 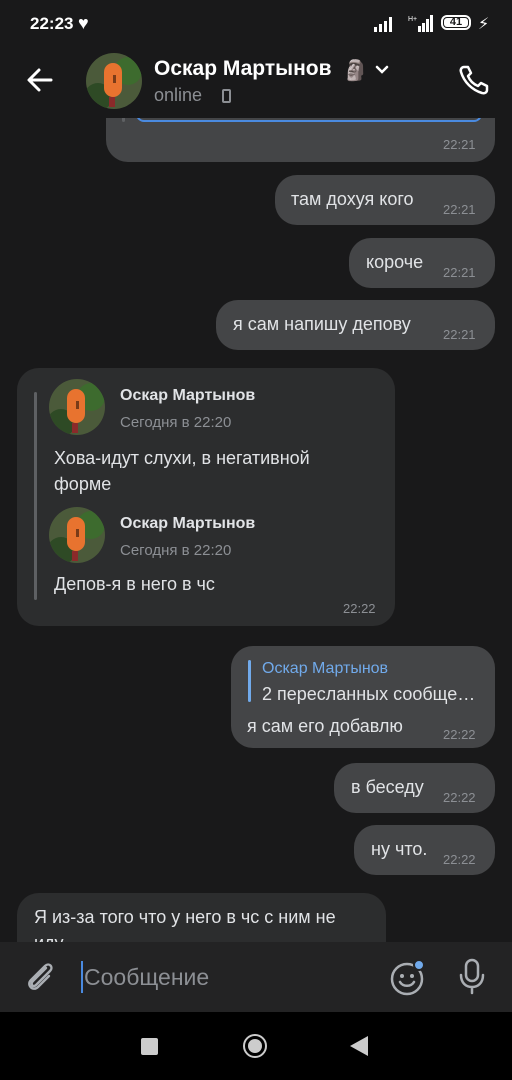 I want to click on reply-line, so click(x=249, y=681).